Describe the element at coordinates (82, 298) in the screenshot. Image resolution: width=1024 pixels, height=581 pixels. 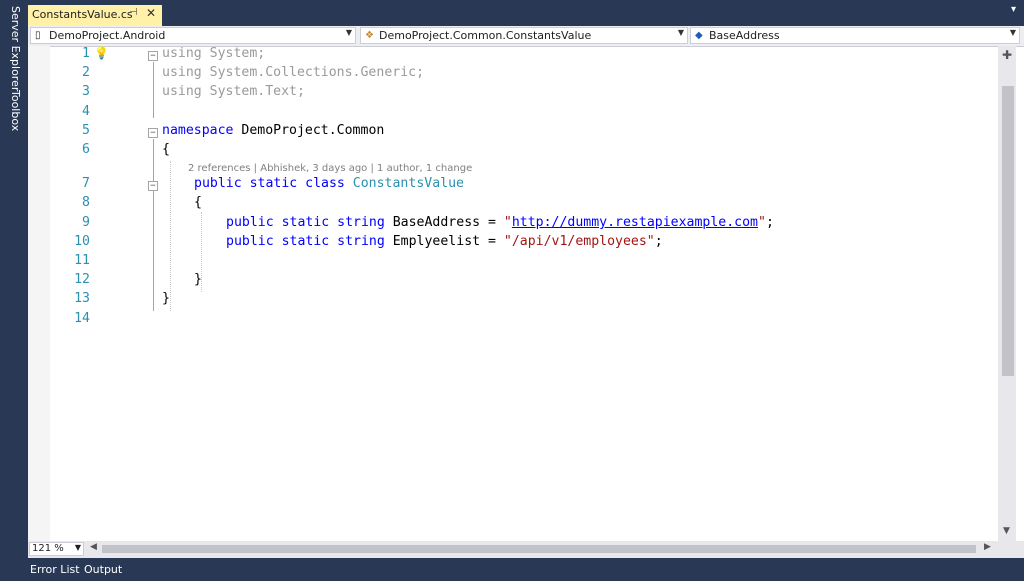
I see `line-number: 13` at that location.